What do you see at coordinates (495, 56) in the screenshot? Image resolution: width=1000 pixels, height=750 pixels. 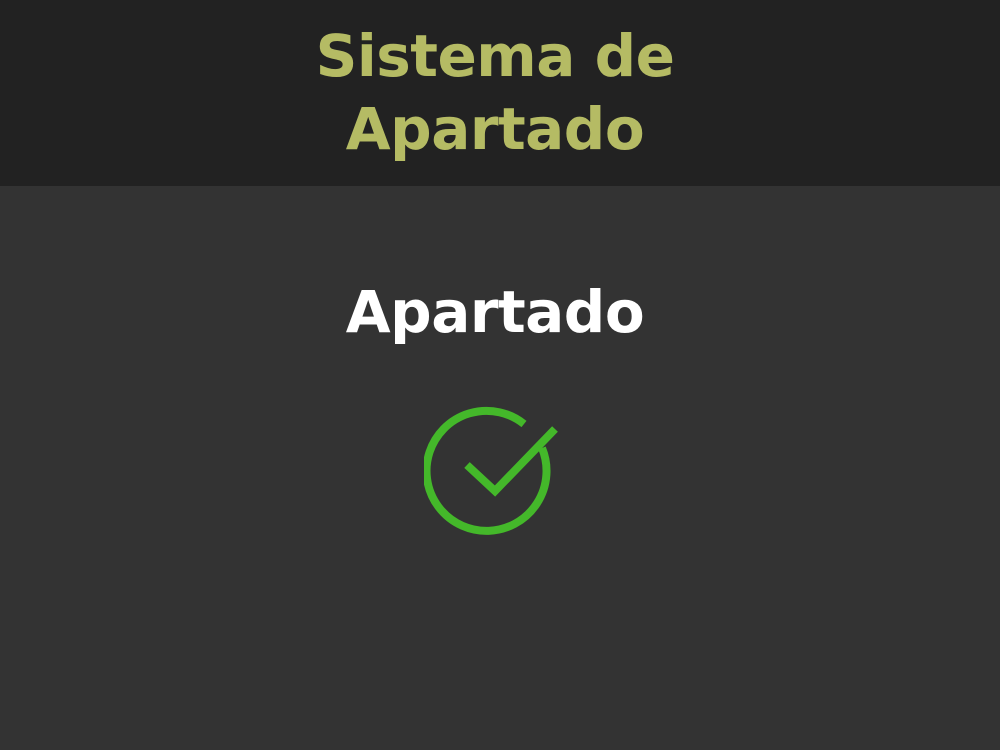 I see `app-title-line-1: Sistema de` at bounding box center [495, 56].